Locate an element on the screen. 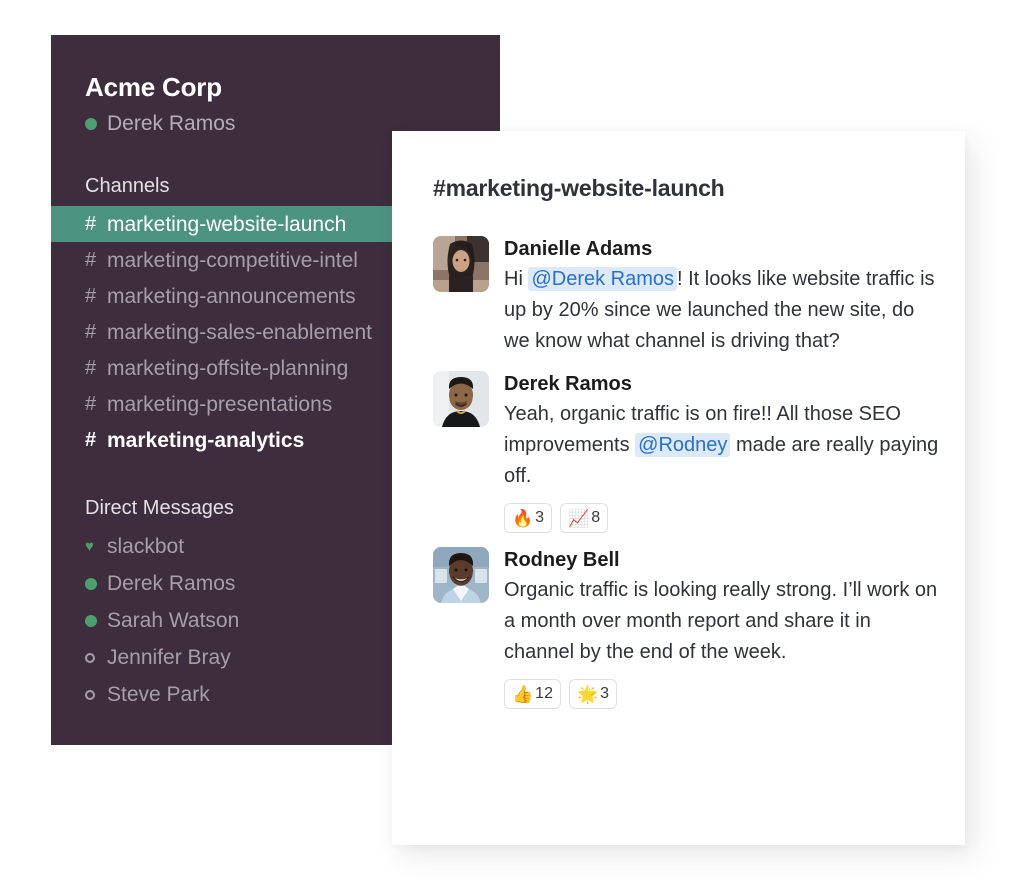 This screenshot has width=1024, height=882. direct-messages-section-header: Direct Messages is located at coordinates (159, 508).